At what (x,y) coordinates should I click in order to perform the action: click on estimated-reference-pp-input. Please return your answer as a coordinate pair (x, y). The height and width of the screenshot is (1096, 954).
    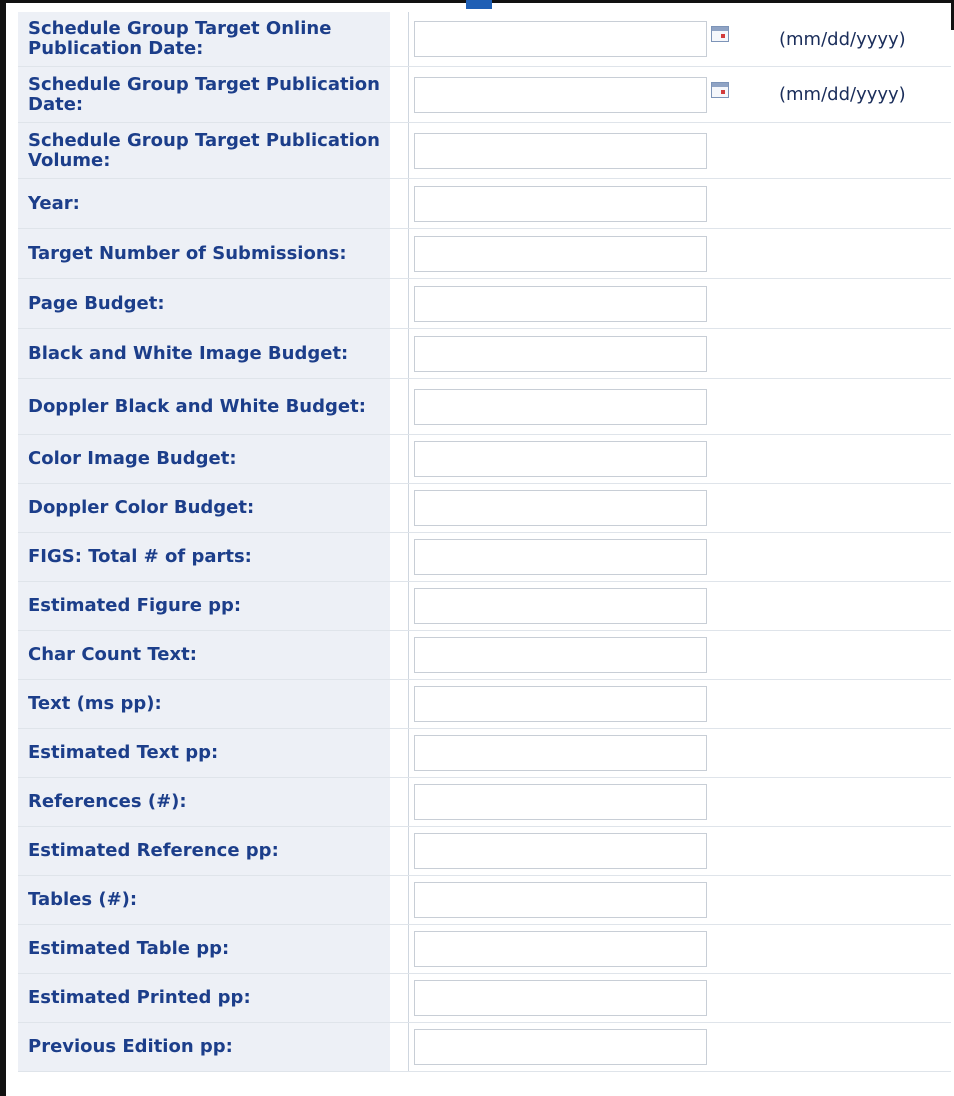
    Looking at the image, I should click on (560, 851).